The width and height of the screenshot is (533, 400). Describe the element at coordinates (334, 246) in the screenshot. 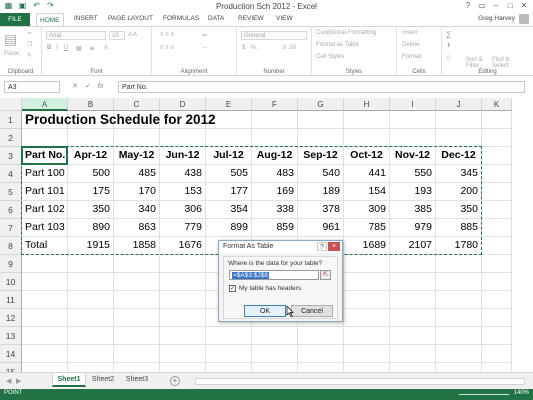

I see `dialog-close-icon: ×` at that location.